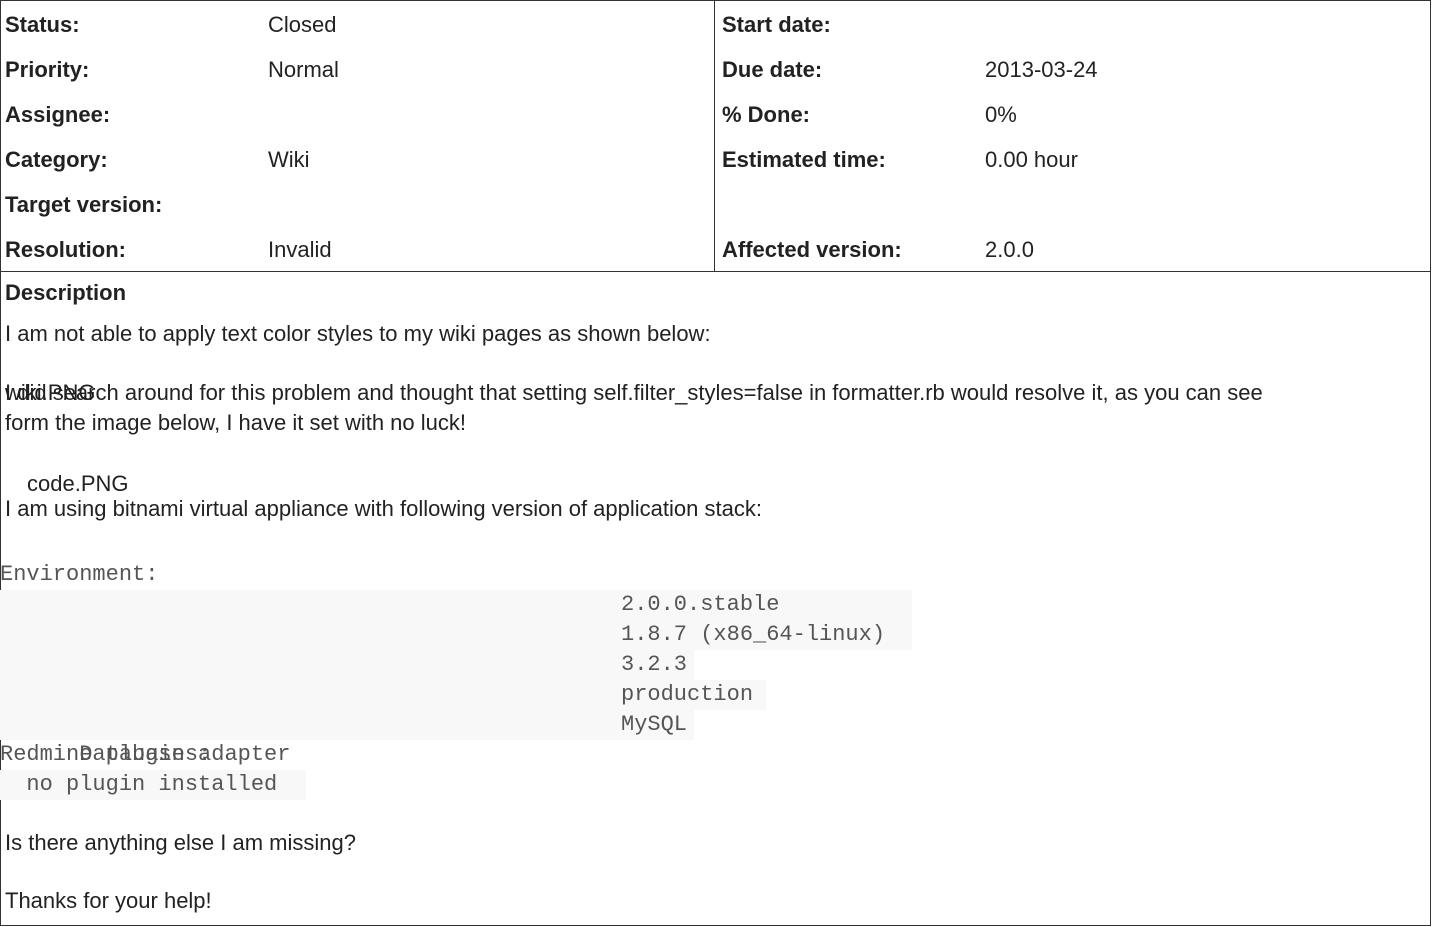  I want to click on affected-version-value: 2.0.0, so click(1009, 249).